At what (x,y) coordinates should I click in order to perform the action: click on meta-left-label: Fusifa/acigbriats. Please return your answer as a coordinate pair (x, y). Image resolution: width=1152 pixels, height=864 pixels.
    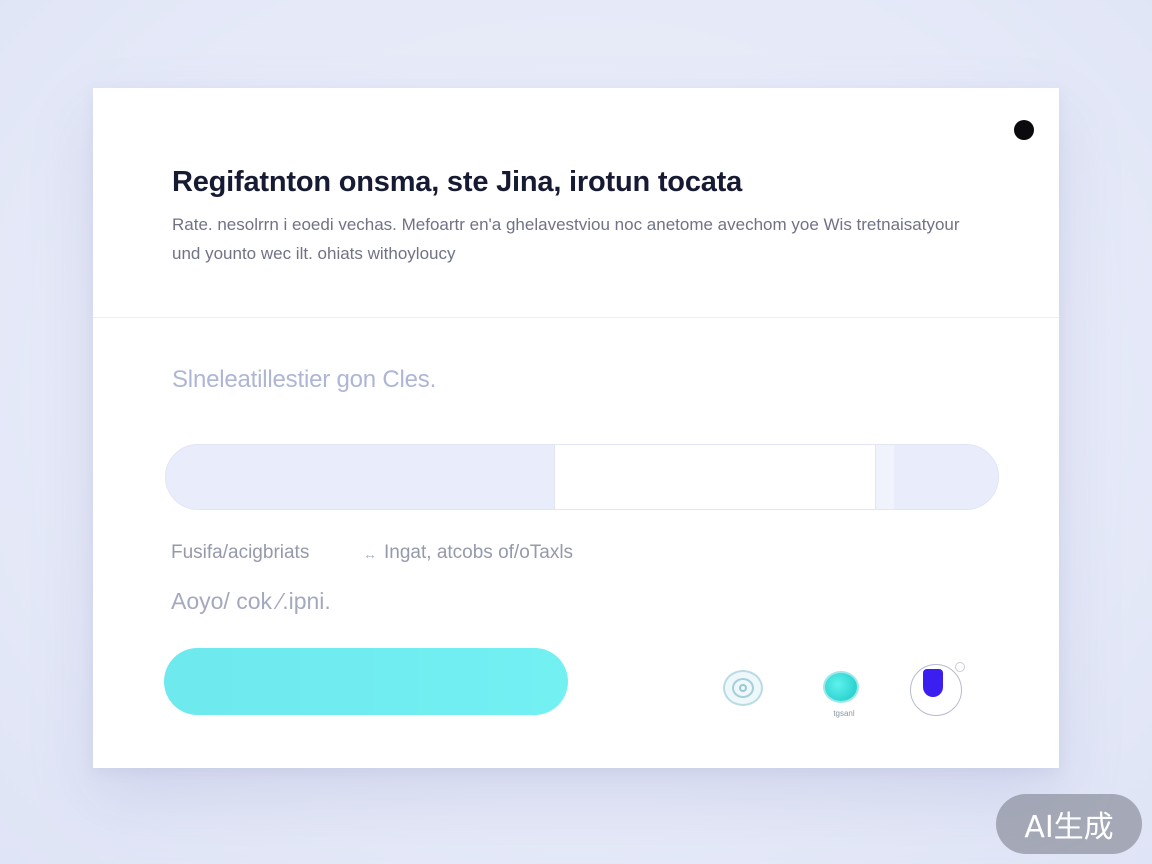
    Looking at the image, I should click on (240, 552).